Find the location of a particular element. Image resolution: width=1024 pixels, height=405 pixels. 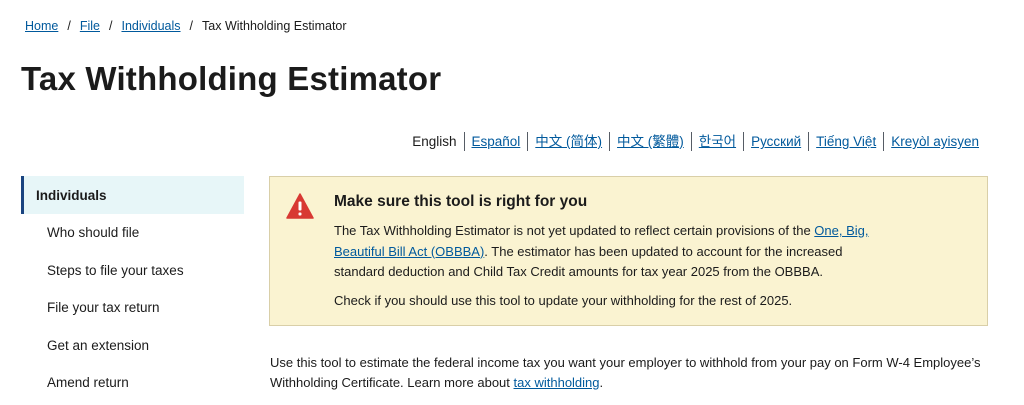

sidenav-item-who-should-file: Who should file is located at coordinates (132, 233).